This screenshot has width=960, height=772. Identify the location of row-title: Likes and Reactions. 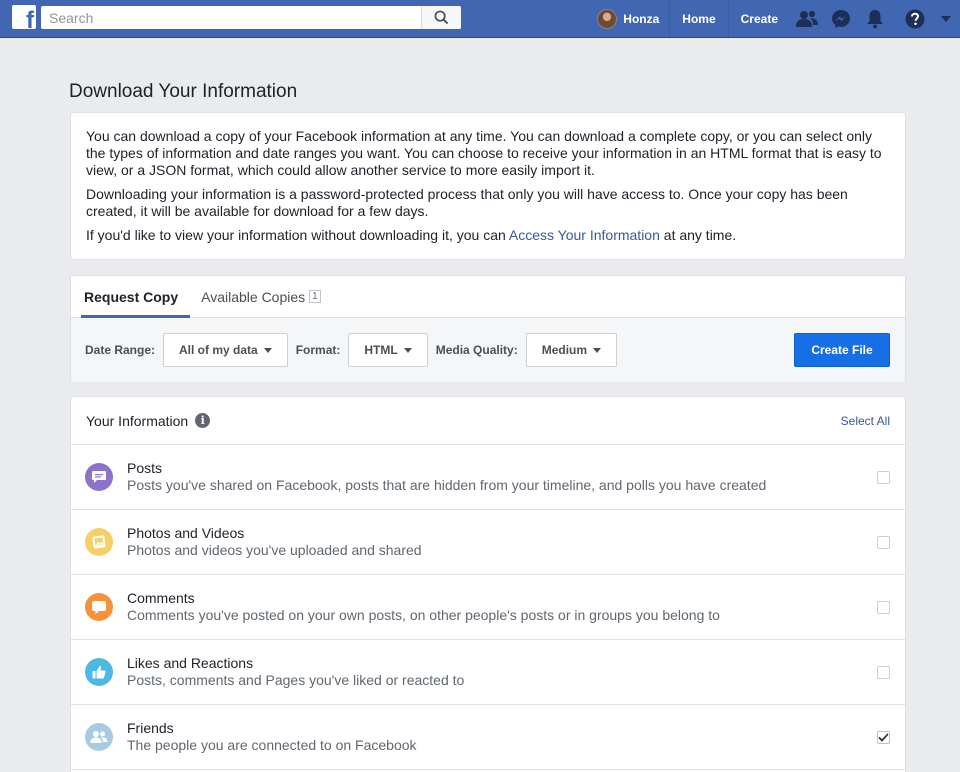
(190, 663).